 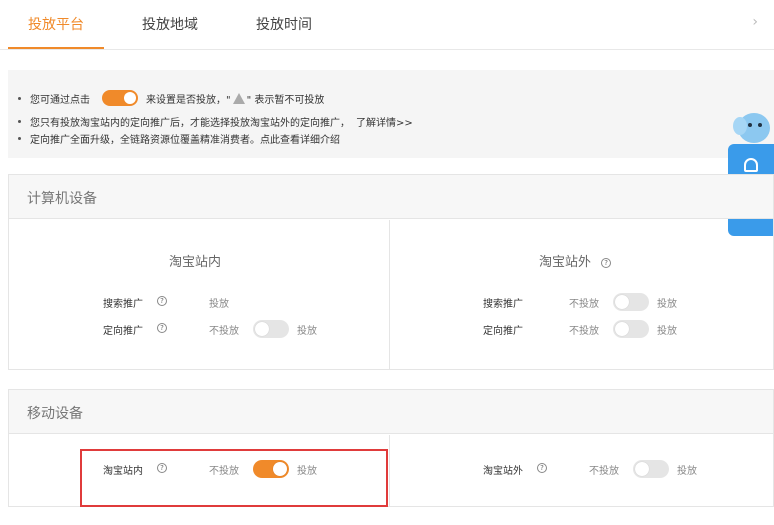 What do you see at coordinates (387, 25) in the screenshot?
I see `tab-bar: 投放平台 投放地域 投放时间 ›` at bounding box center [387, 25].